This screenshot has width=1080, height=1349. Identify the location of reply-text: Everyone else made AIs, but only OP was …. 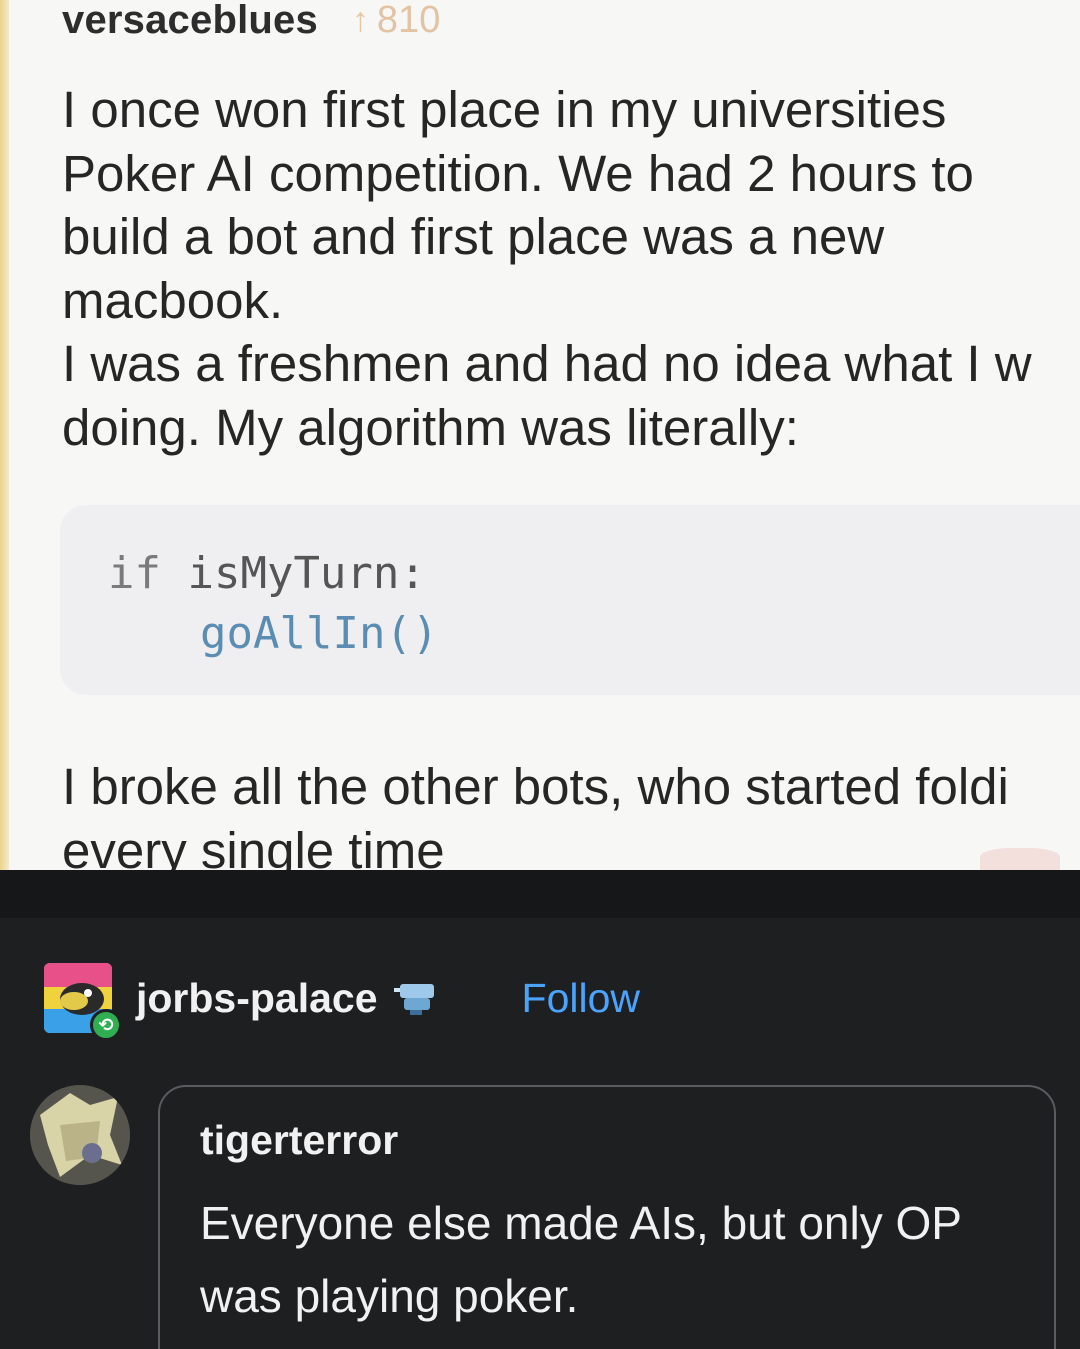
(581, 1259).